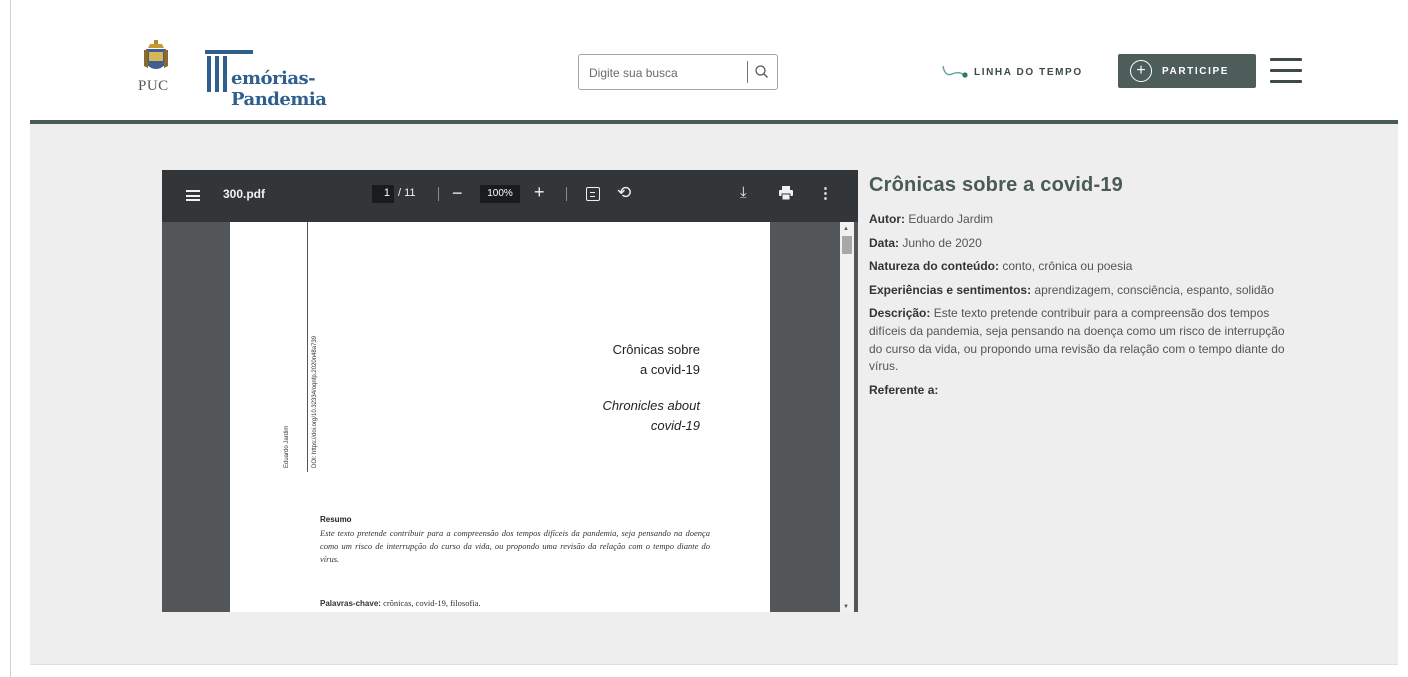 This screenshot has width=1408, height=677. What do you see at coordinates (925, 242) in the screenshot?
I see `date-row: Data: Junho de 2020` at bounding box center [925, 242].